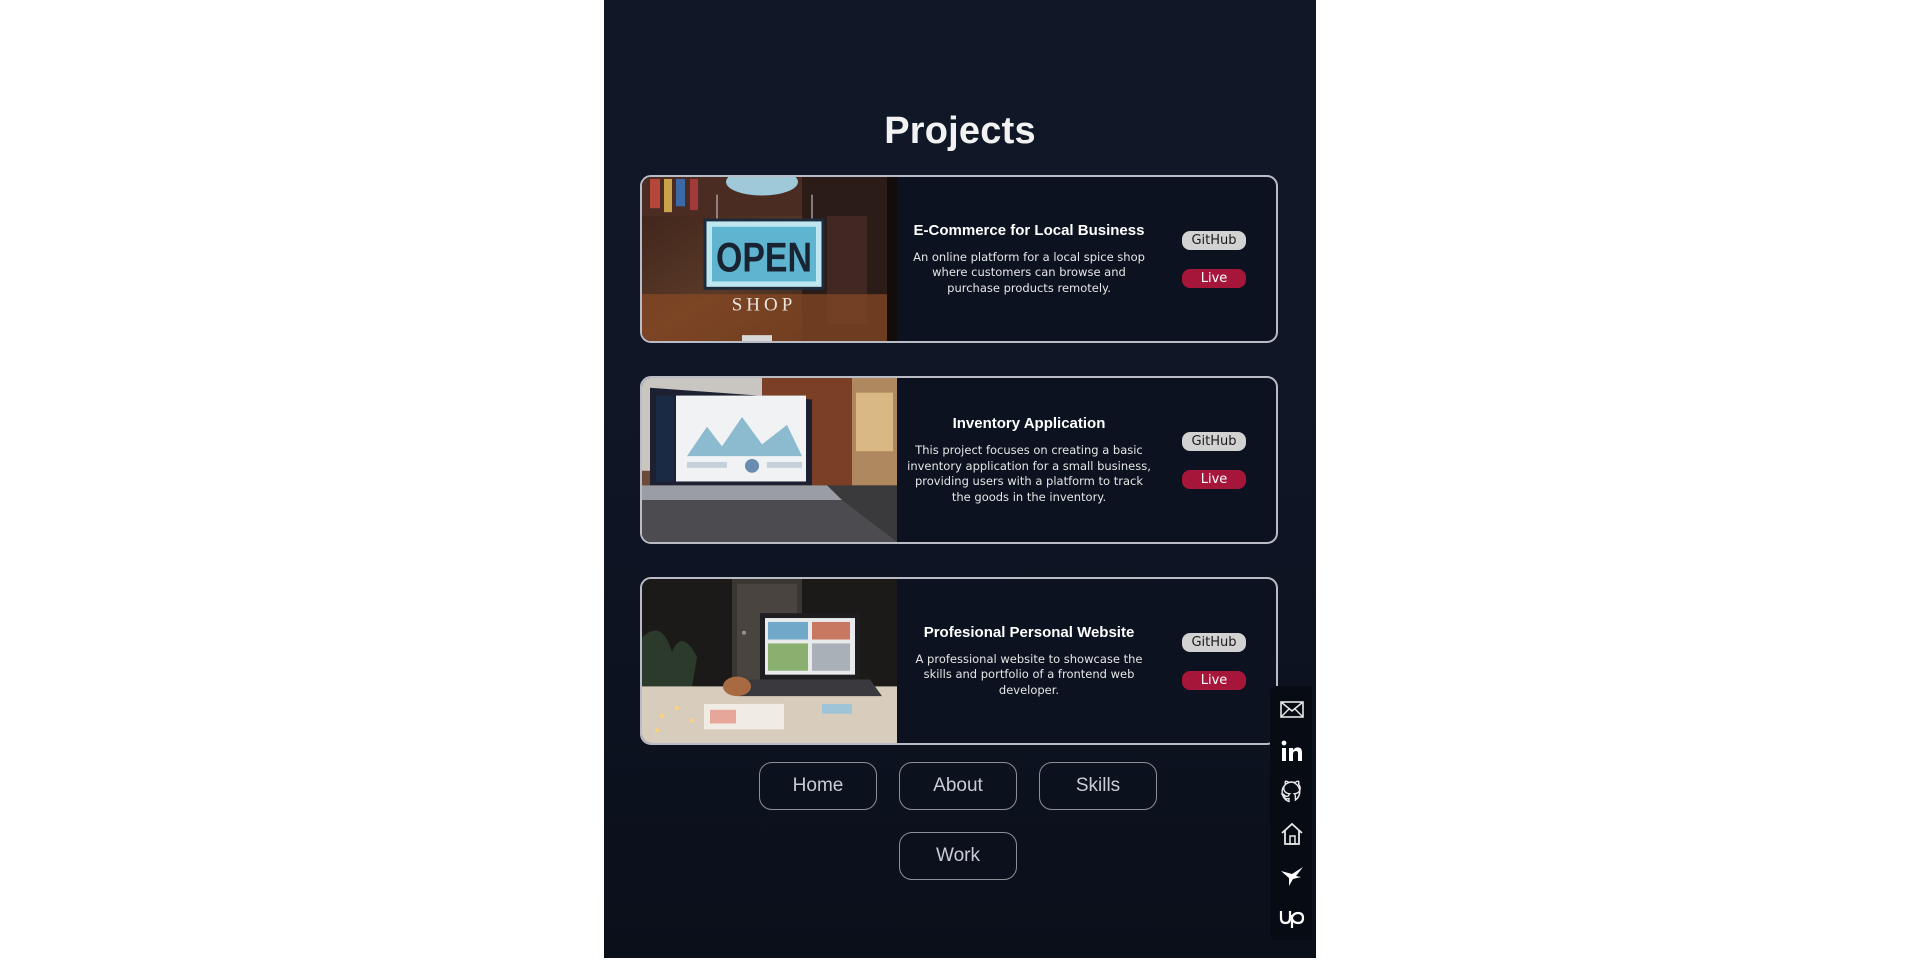 This screenshot has height=960, width=1920. What do you see at coordinates (764, 305) in the screenshot?
I see `shop-sign-text: SHOP` at bounding box center [764, 305].